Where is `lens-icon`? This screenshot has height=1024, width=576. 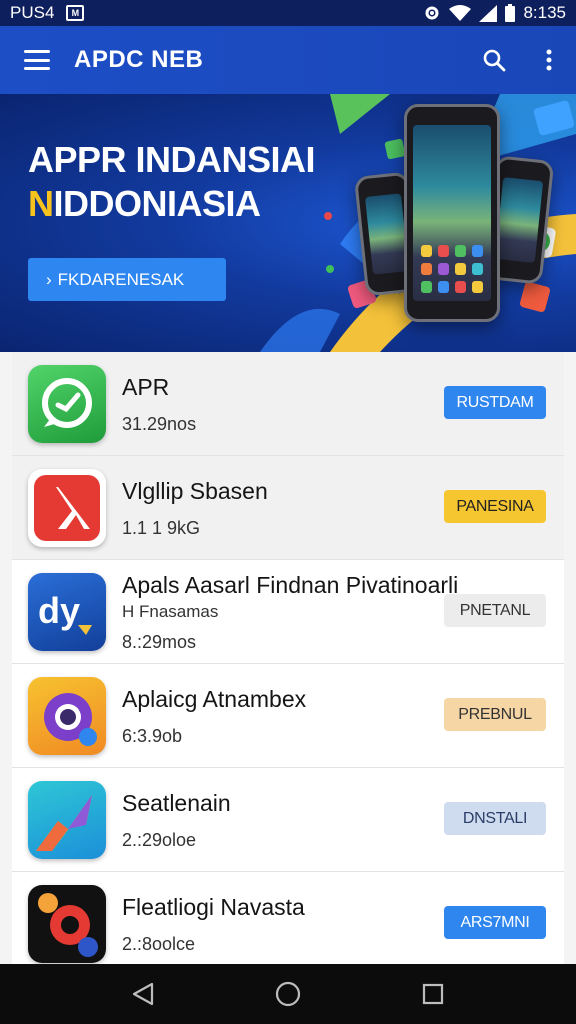 lens-icon is located at coordinates (67, 716).